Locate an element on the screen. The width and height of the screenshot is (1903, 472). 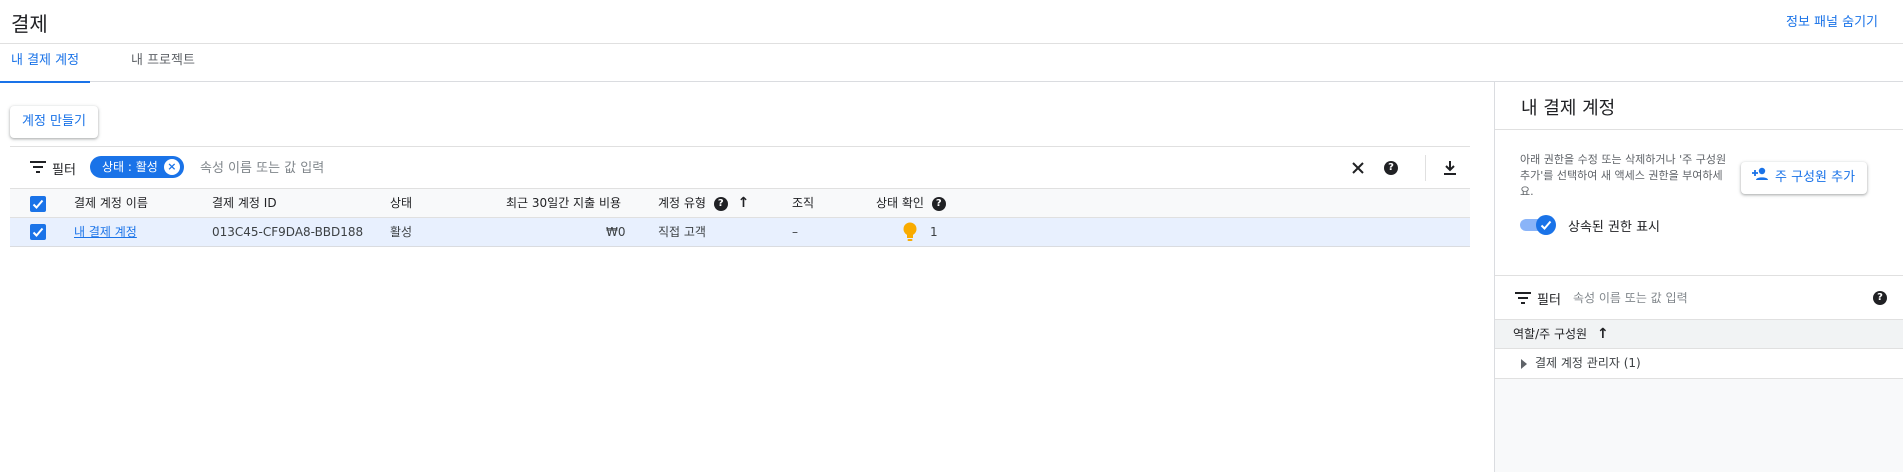
account-cost: ₩0 is located at coordinates (616, 232).